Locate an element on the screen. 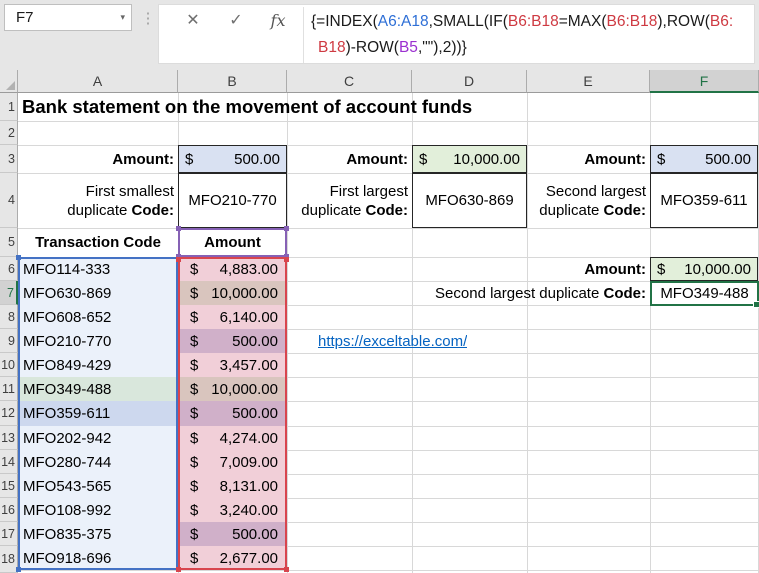  smallest-code-label: First smallest duplicate Code: is located at coordinates (98, 200).